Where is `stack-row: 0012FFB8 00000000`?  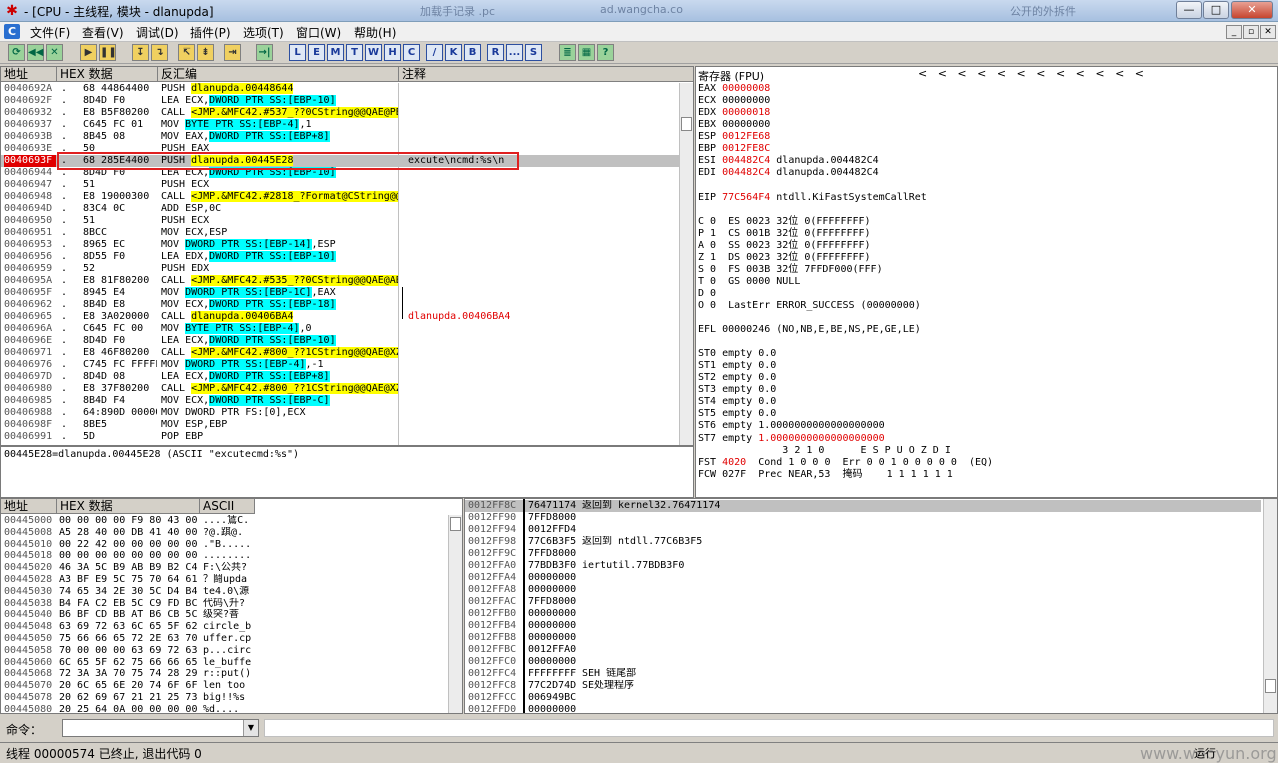 stack-row: 0012FFB8 00000000 is located at coordinates (863, 638).